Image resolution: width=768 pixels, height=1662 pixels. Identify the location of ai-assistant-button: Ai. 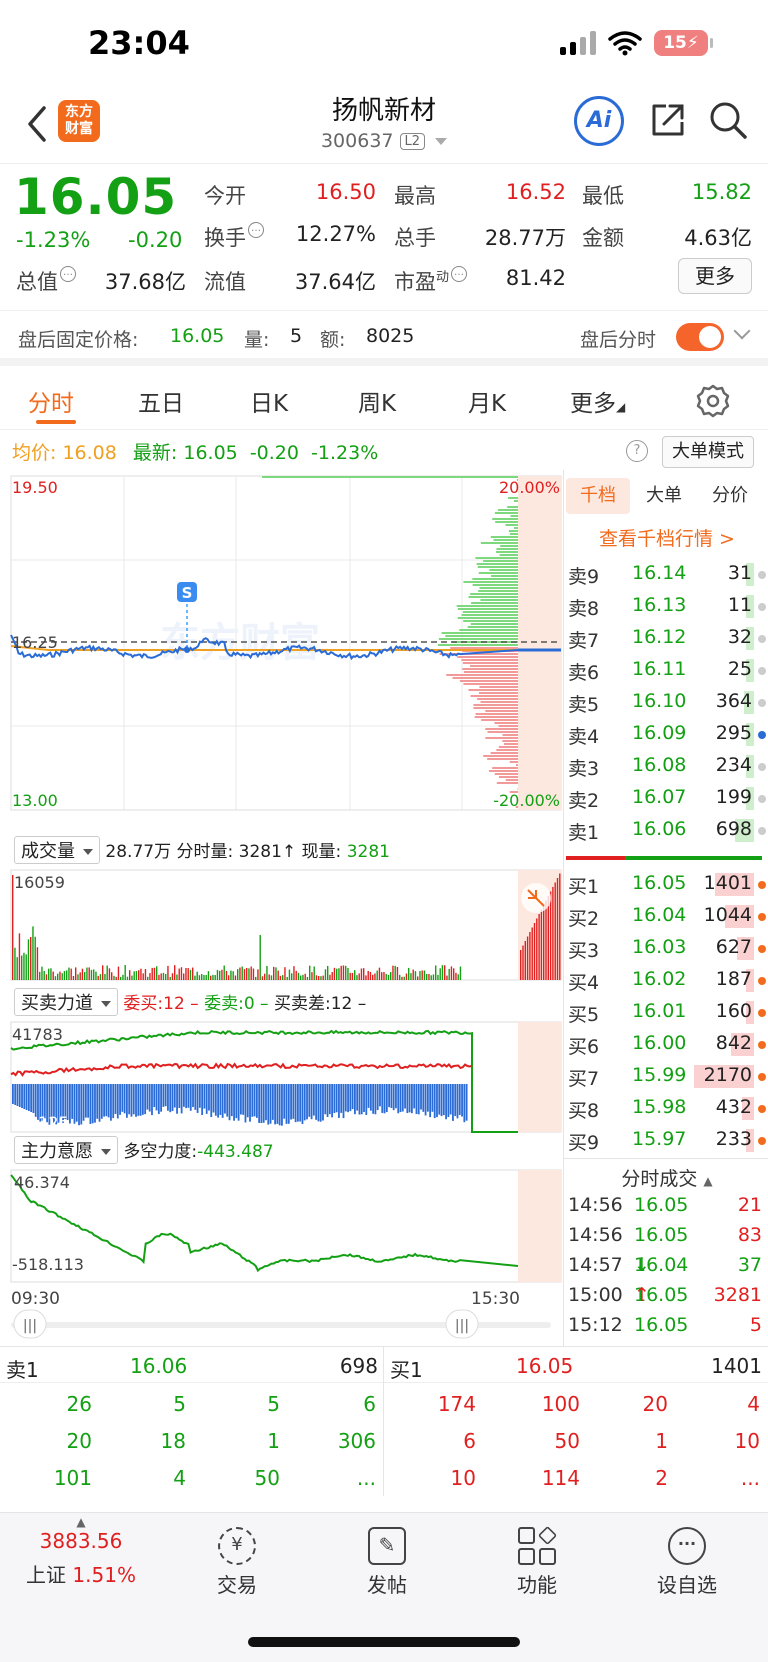
(599, 121).